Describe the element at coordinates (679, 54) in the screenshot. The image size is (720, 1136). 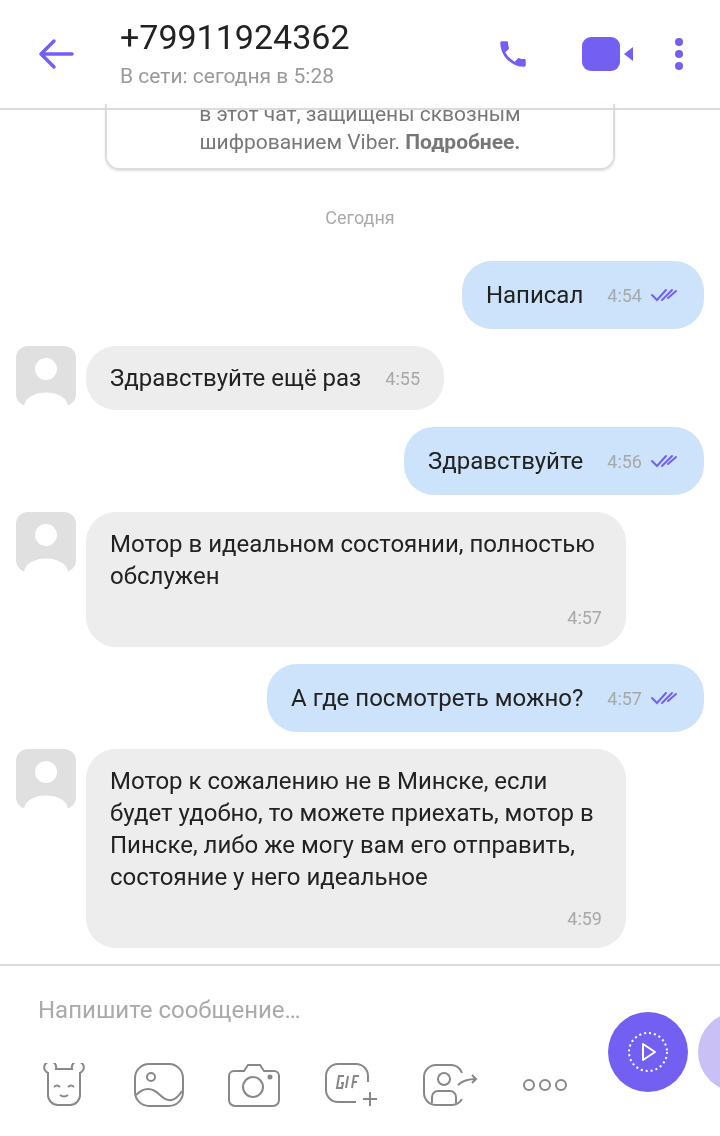
I see `more-options-icon` at that location.